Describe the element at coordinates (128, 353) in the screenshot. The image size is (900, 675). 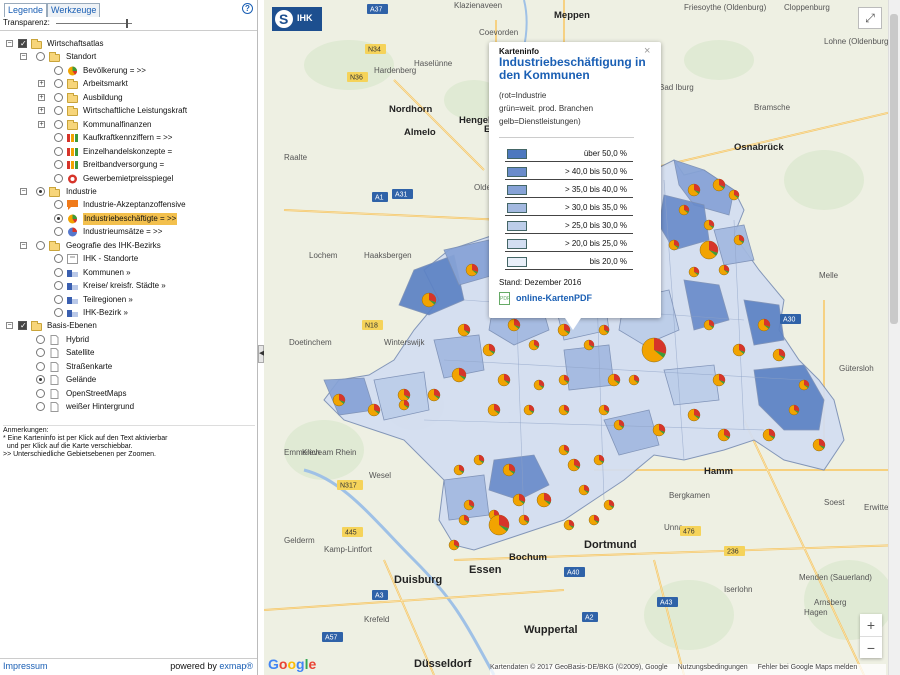
I see `tree-item: Satellite` at that location.